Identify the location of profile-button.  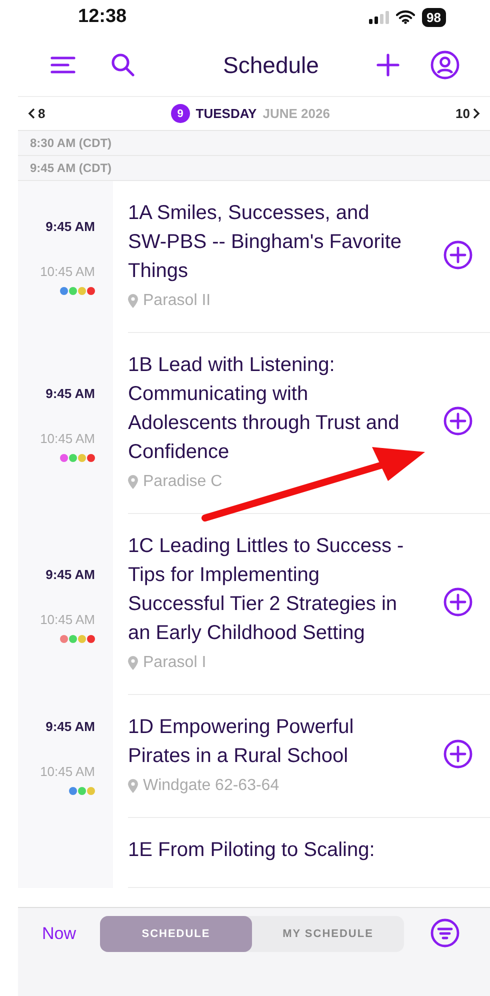
(445, 65).